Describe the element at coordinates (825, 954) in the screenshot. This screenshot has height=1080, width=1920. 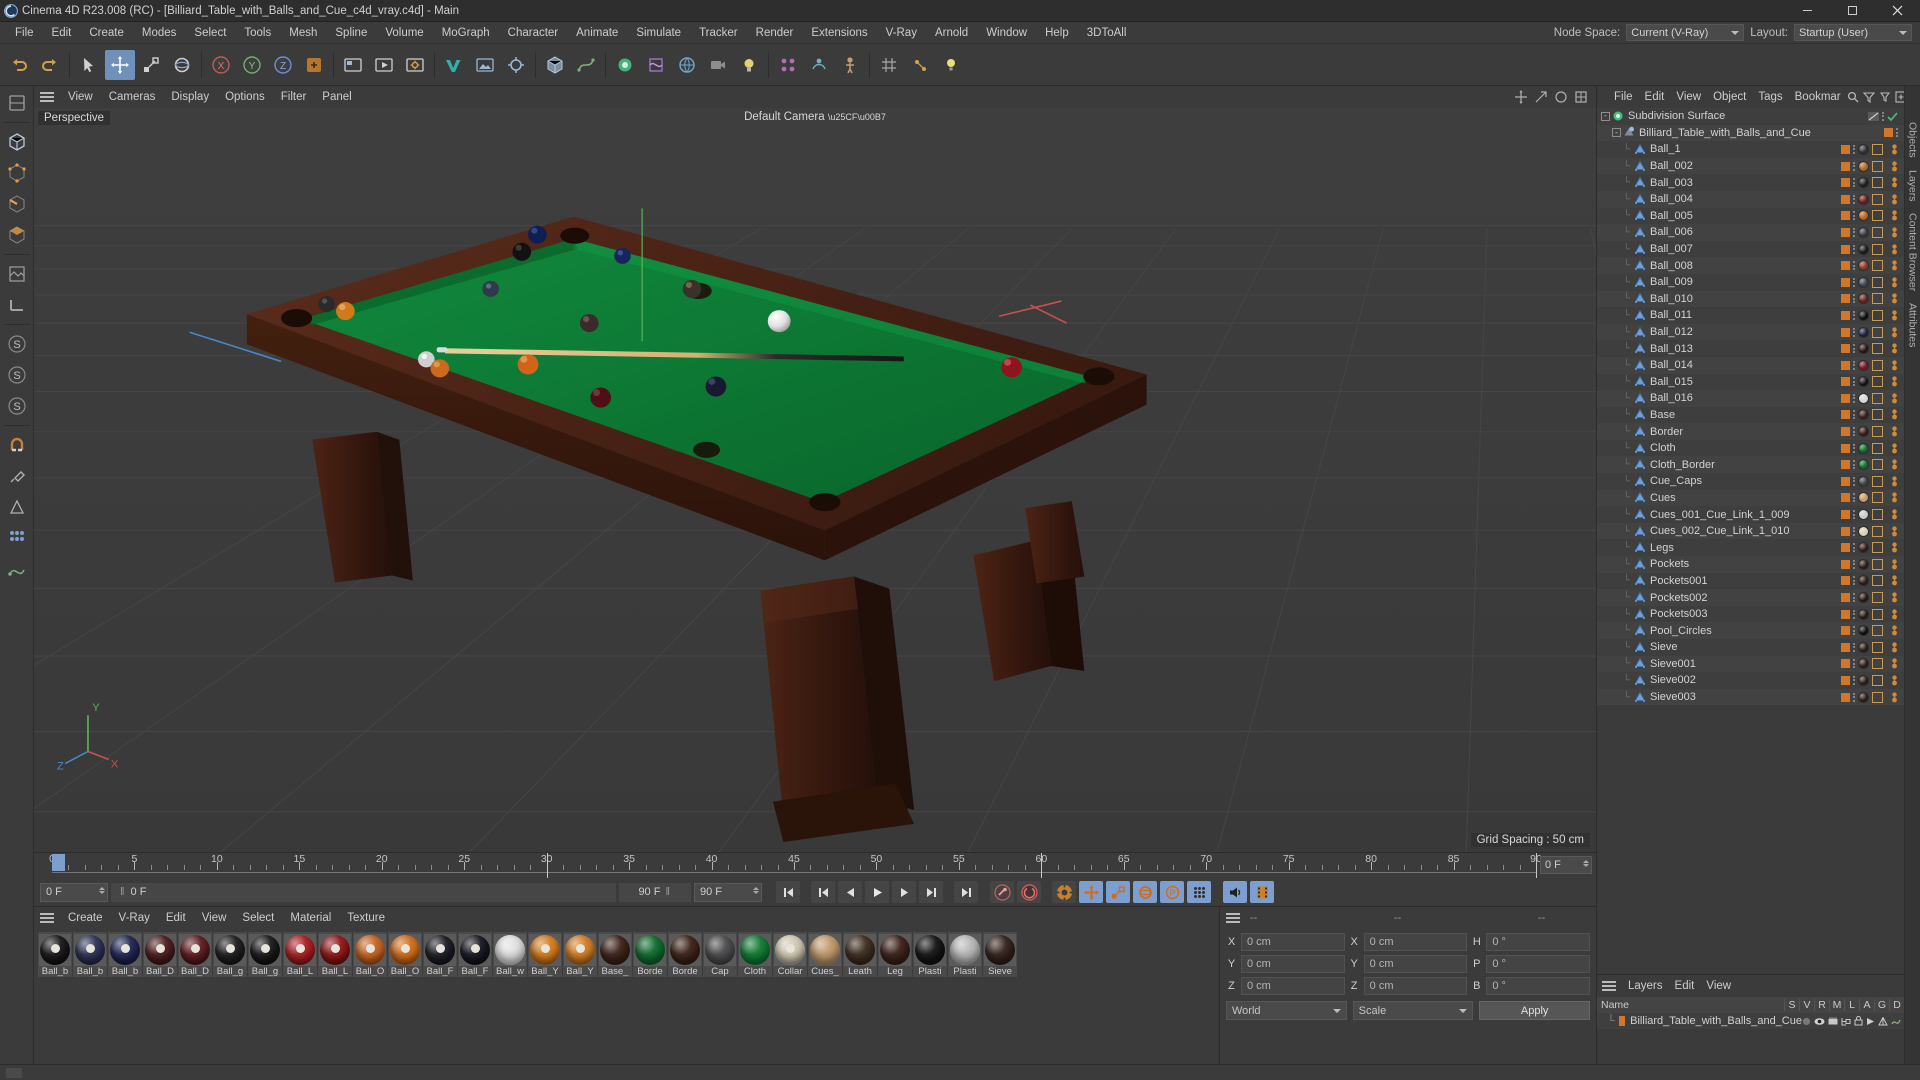
I see `material-swatch: Cues_` at that location.